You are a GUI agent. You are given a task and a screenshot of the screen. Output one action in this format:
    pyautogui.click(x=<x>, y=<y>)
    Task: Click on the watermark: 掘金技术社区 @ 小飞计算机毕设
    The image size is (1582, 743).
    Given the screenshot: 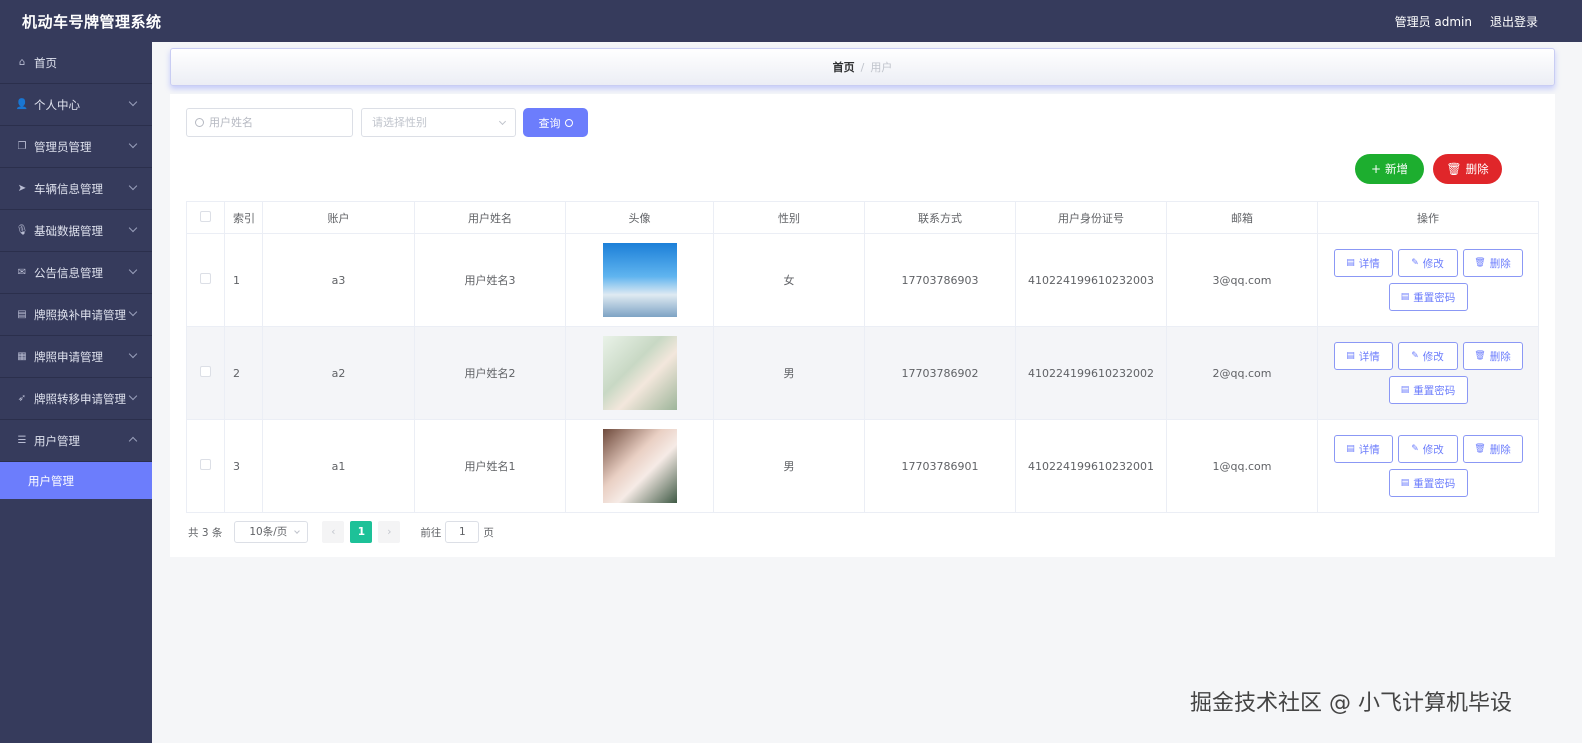 What is the action you would take?
    pyautogui.click(x=1351, y=703)
    